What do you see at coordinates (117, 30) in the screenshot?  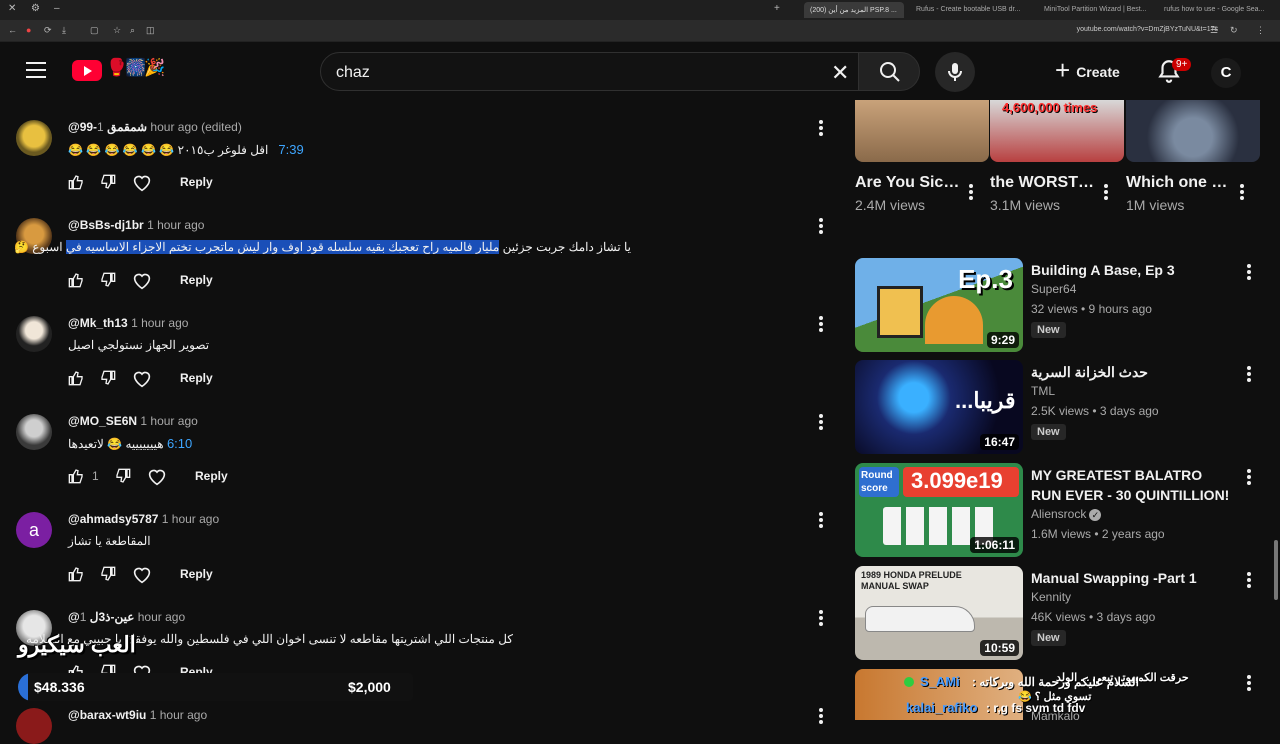 I see `bookmark-icon: ☆` at bounding box center [117, 30].